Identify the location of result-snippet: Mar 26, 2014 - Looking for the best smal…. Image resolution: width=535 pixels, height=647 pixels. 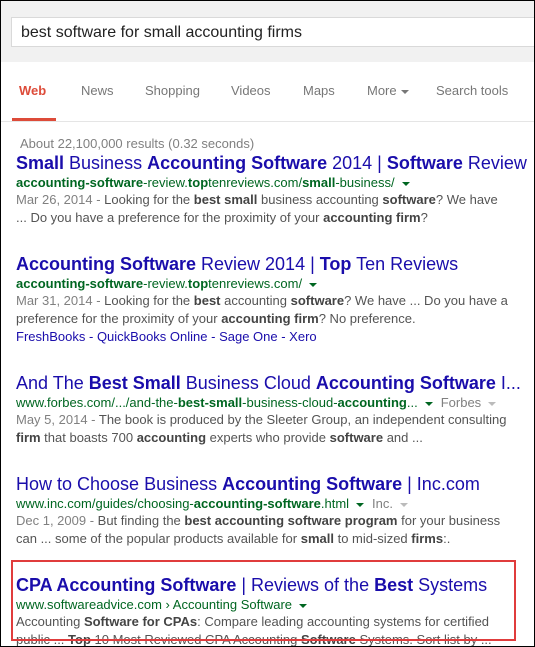
(263, 209).